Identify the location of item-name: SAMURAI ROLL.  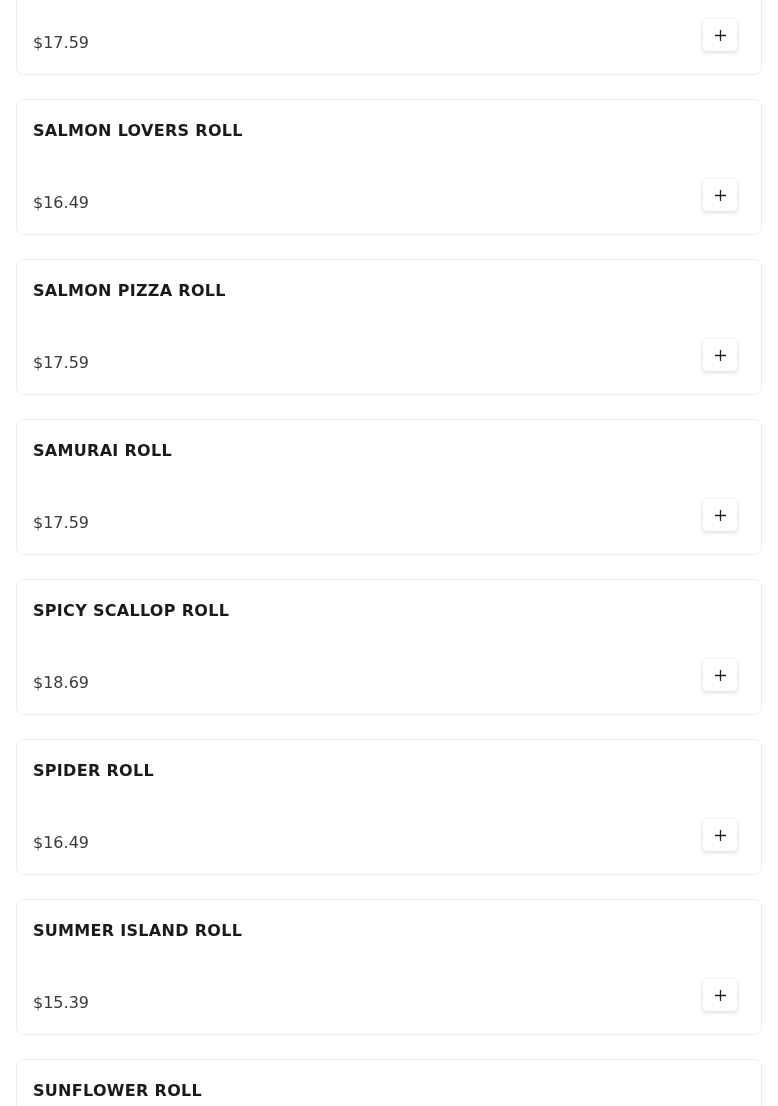
(103, 451).